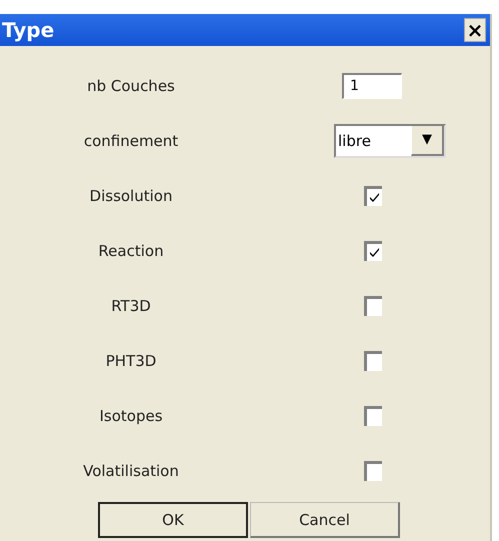 The image size is (499, 541). I want to click on field-label: RT3D, so click(131, 305).